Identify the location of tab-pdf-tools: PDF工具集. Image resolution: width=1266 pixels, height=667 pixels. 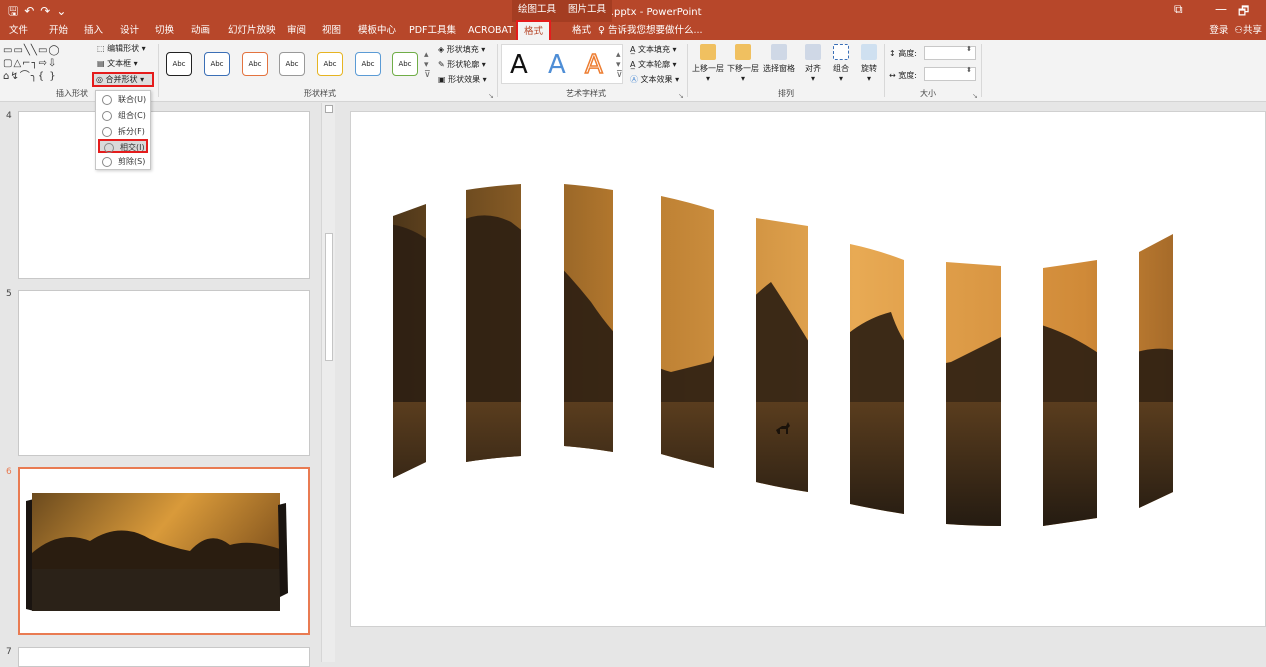
(432, 31).